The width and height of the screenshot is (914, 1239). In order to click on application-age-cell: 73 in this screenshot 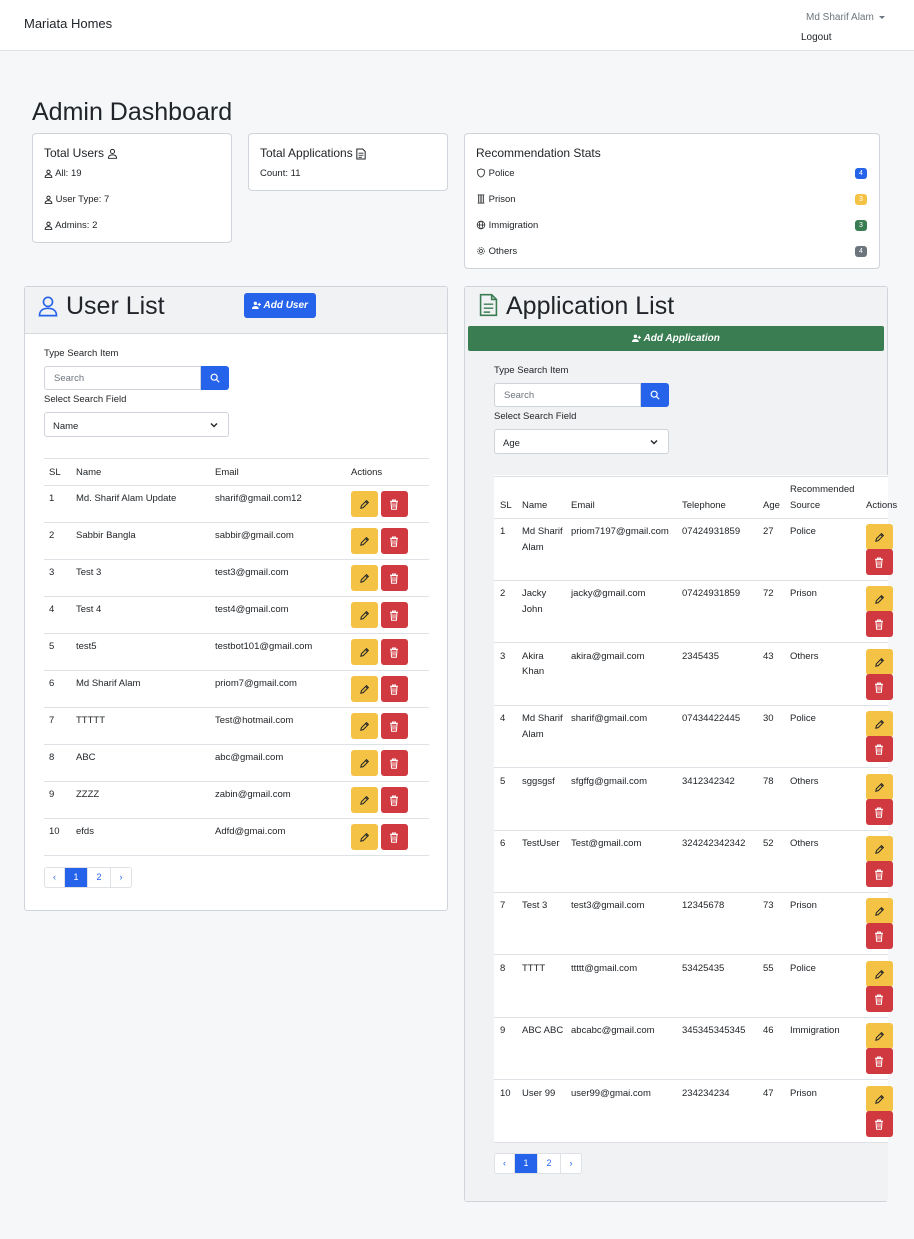, I will do `click(768, 906)`.